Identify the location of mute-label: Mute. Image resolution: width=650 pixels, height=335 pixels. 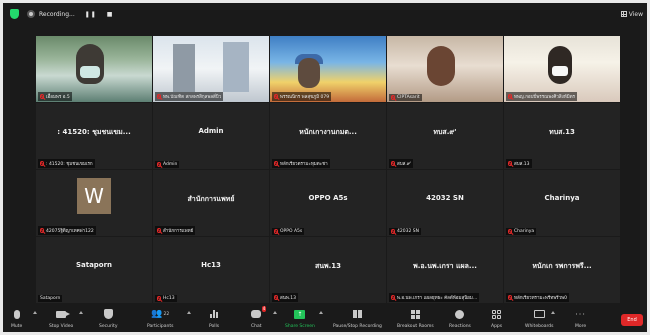
(17, 326).